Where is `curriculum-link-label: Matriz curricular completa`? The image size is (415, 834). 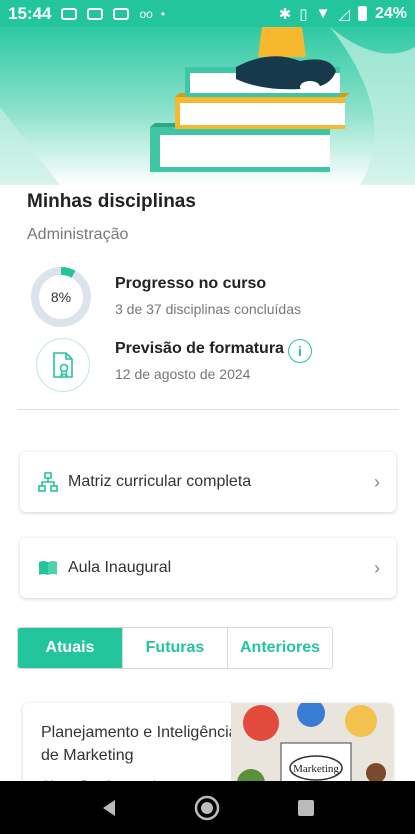 curriculum-link-label: Matriz curricular completa is located at coordinates (160, 481).